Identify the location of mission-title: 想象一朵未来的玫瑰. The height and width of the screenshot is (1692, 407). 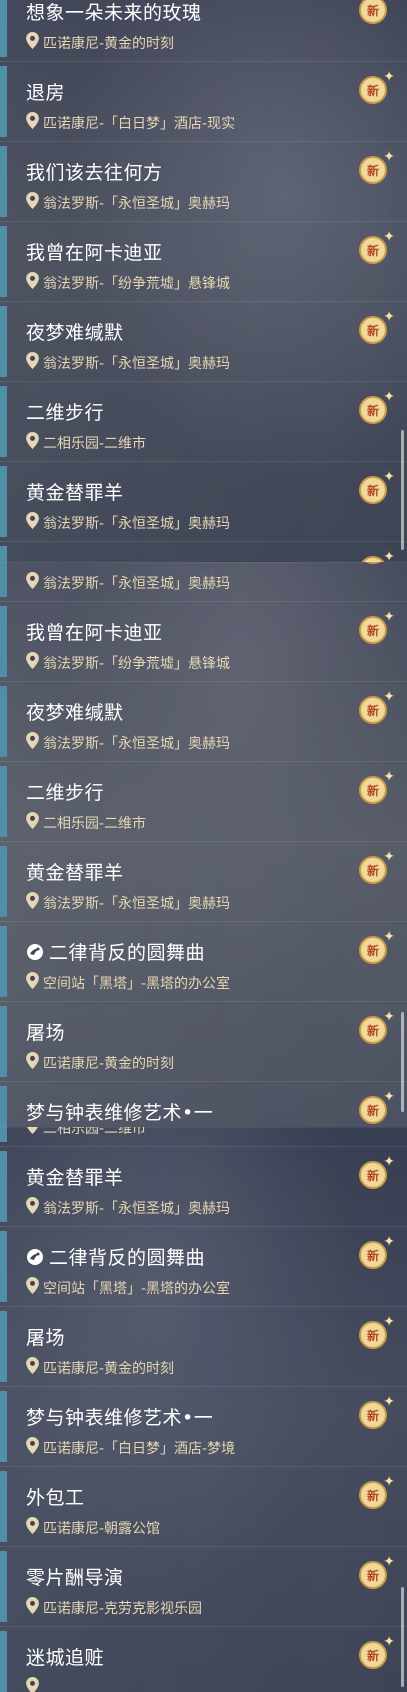
(114, 12).